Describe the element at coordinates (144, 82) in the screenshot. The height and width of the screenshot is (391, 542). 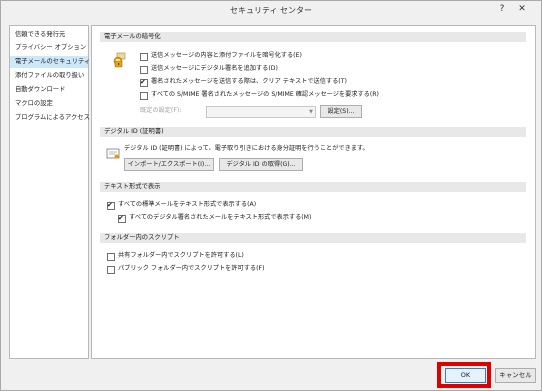
I see `clear-text-signed-checkbox` at that location.